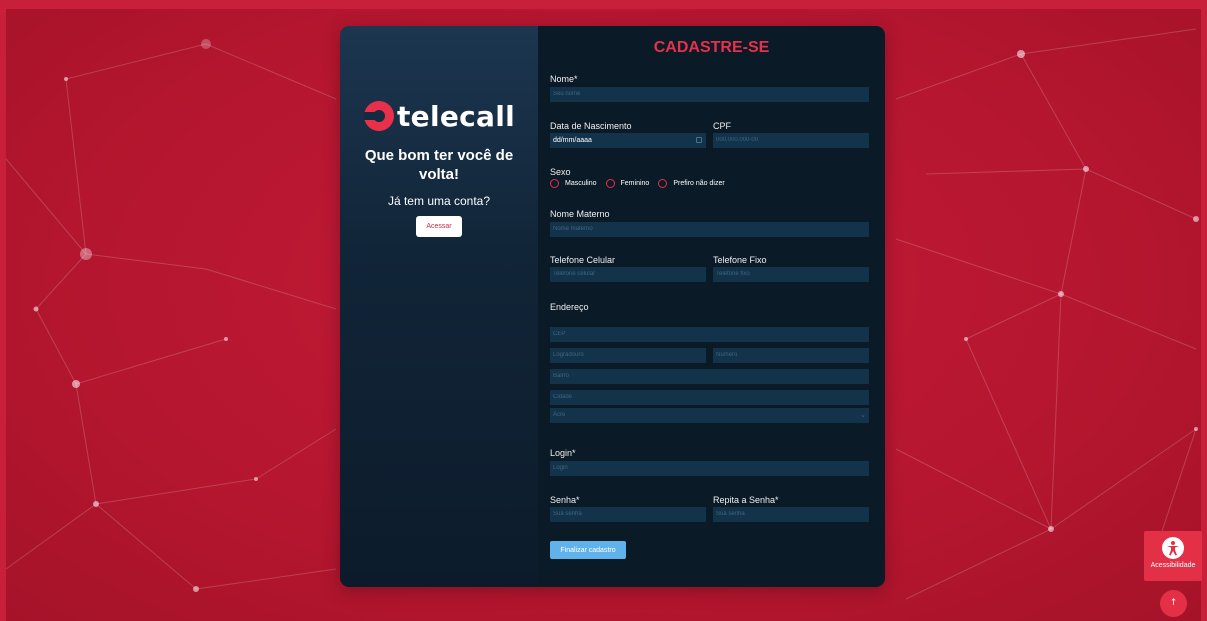 Image resolution: width=1207 pixels, height=621 pixels. I want to click on radio-male, so click(554, 183).